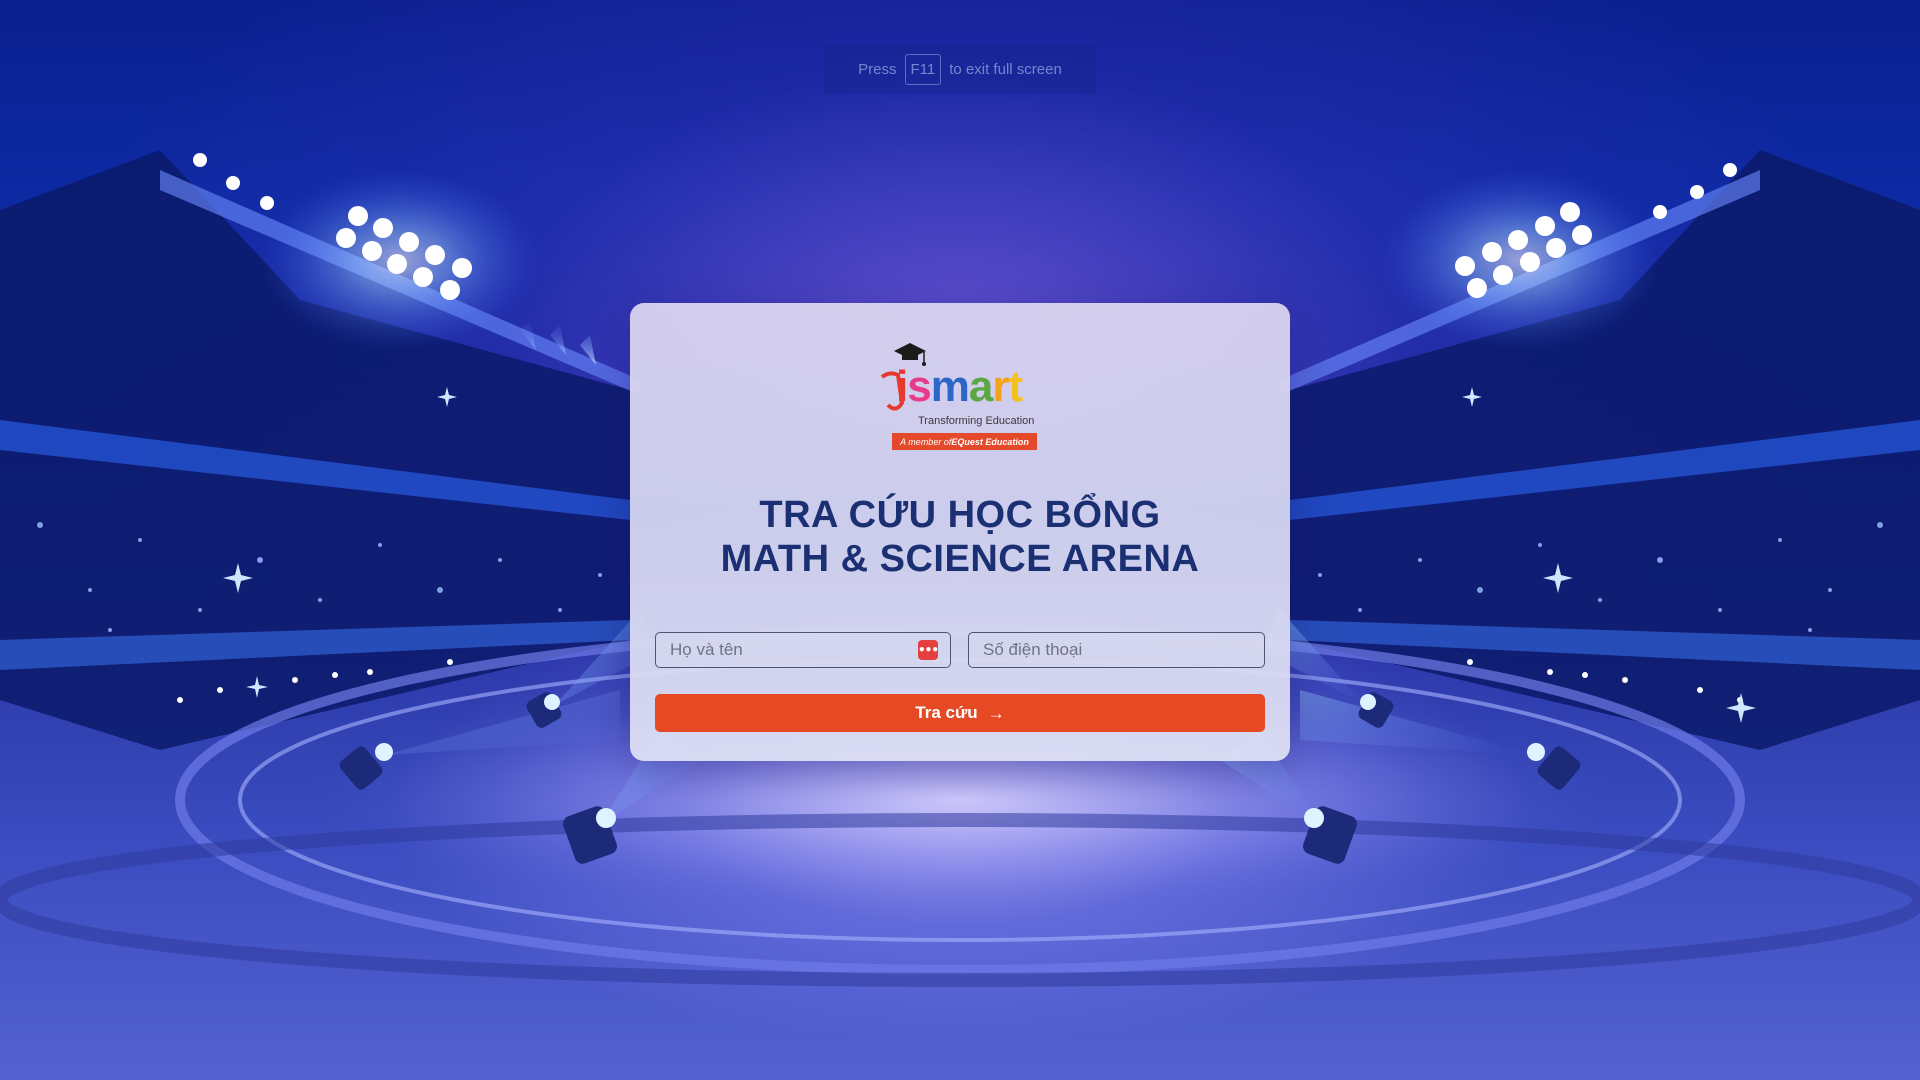 This screenshot has width=1920, height=1080. Describe the element at coordinates (960, 559) in the screenshot. I see `title-line-2: MATH & SCIENCE ARENA` at that location.